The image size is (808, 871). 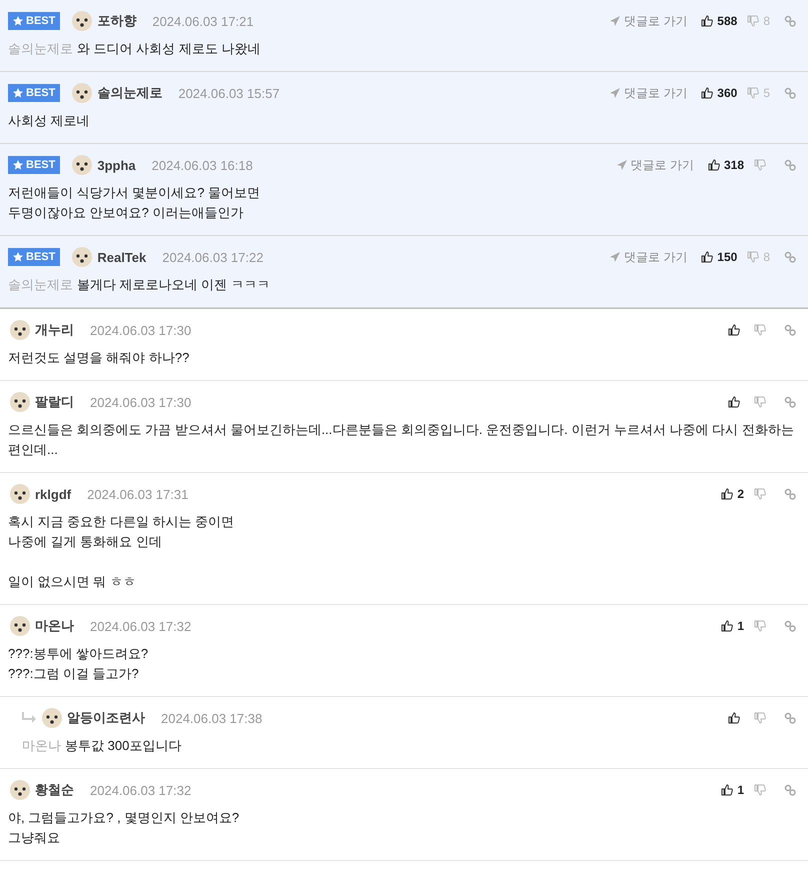 What do you see at coordinates (29, 718) in the screenshot?
I see `reply-arrow-icon` at bounding box center [29, 718].